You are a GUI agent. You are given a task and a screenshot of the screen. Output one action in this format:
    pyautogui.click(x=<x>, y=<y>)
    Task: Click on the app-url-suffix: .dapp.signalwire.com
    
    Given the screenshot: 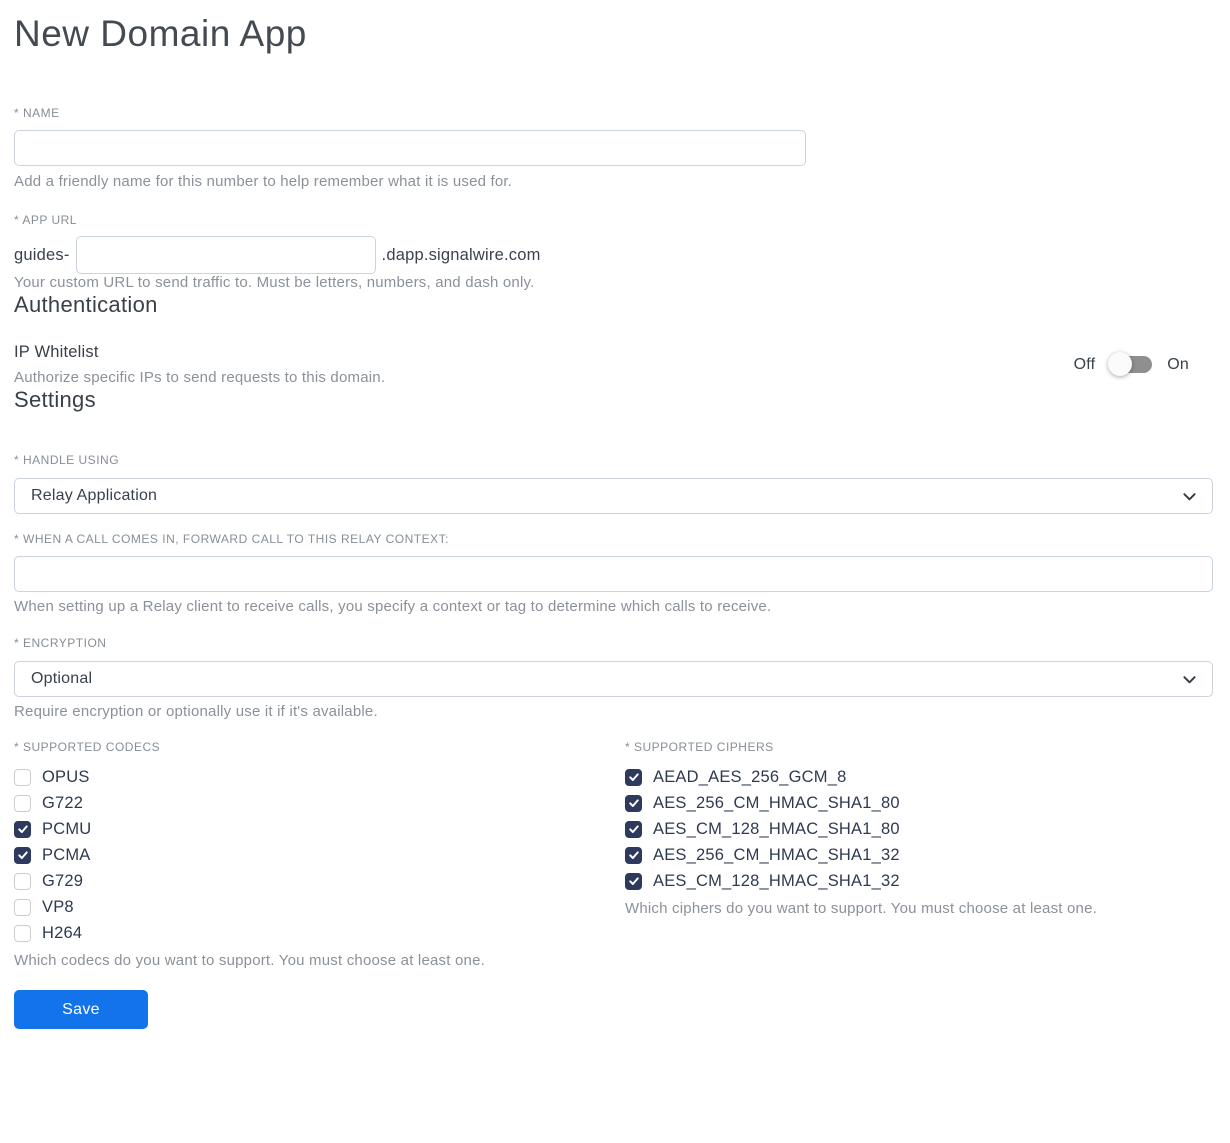 What is the action you would take?
    pyautogui.click(x=461, y=254)
    